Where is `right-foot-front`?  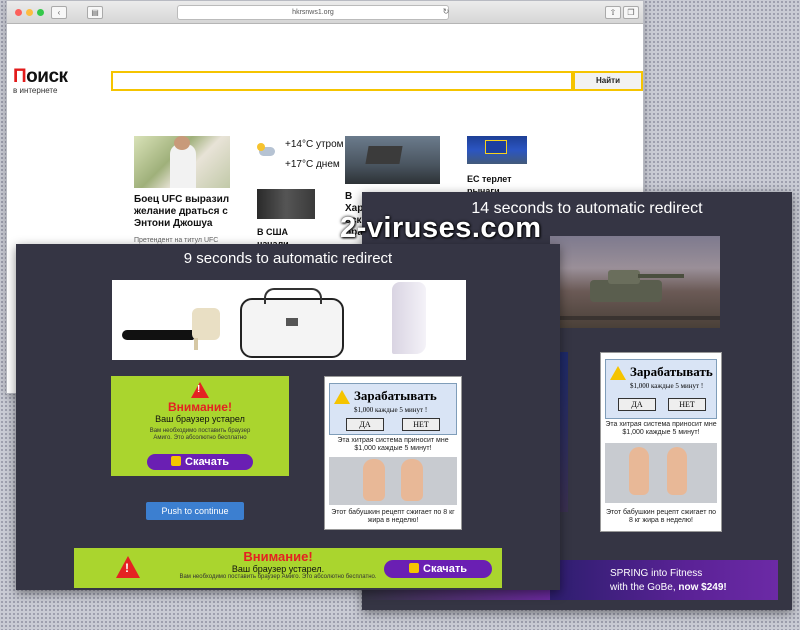 right-foot-front is located at coordinates (412, 480).